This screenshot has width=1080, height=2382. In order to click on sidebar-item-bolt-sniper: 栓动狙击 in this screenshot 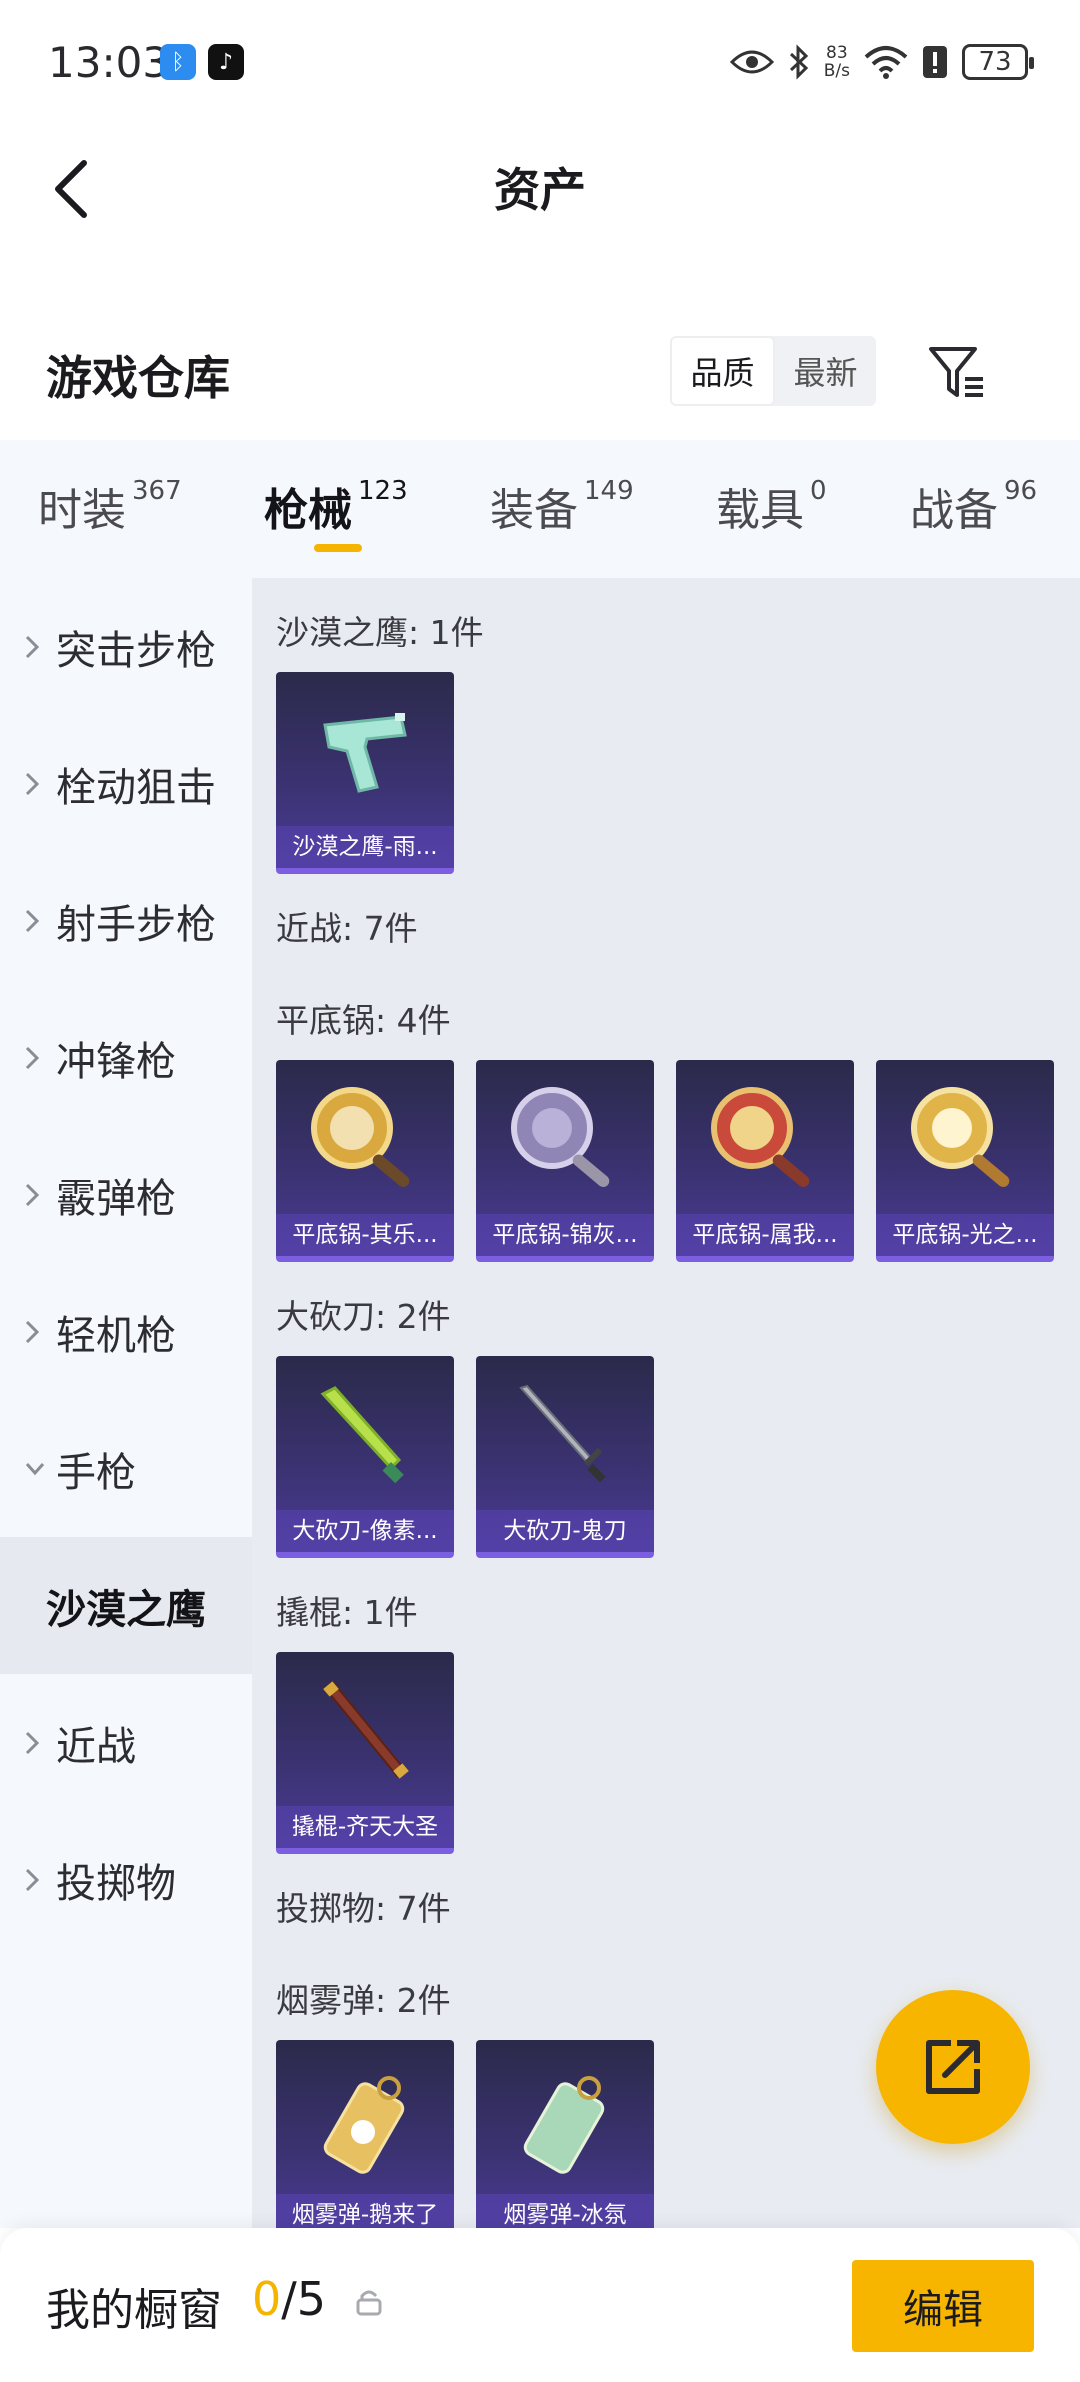, I will do `click(126, 783)`.